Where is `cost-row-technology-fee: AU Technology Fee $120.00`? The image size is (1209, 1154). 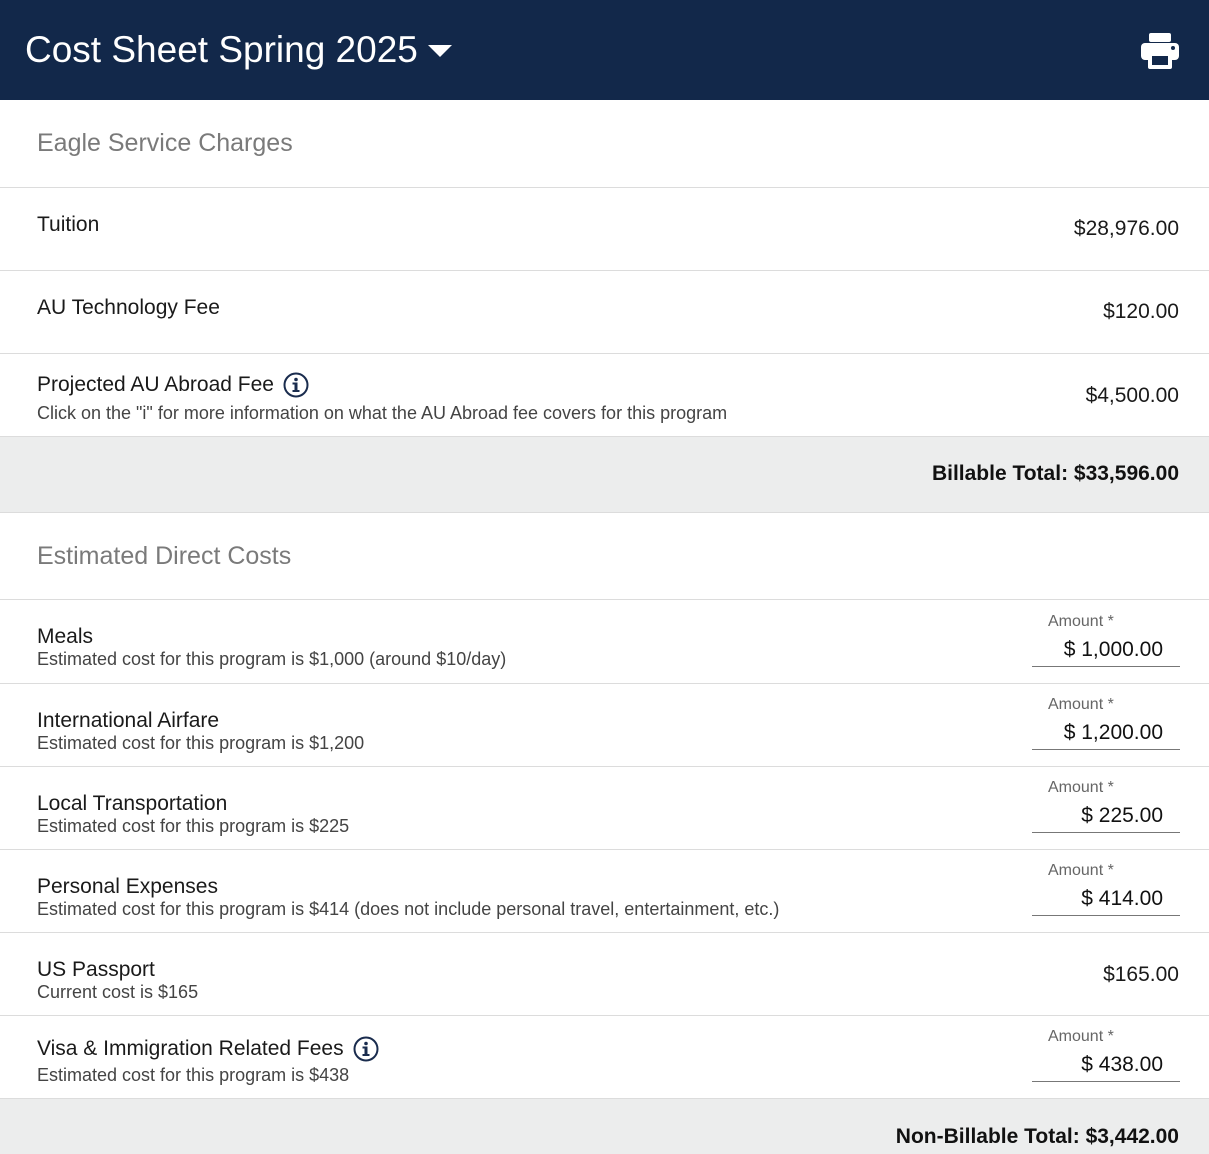 cost-row-technology-fee: AU Technology Fee $120.00 is located at coordinates (604, 312).